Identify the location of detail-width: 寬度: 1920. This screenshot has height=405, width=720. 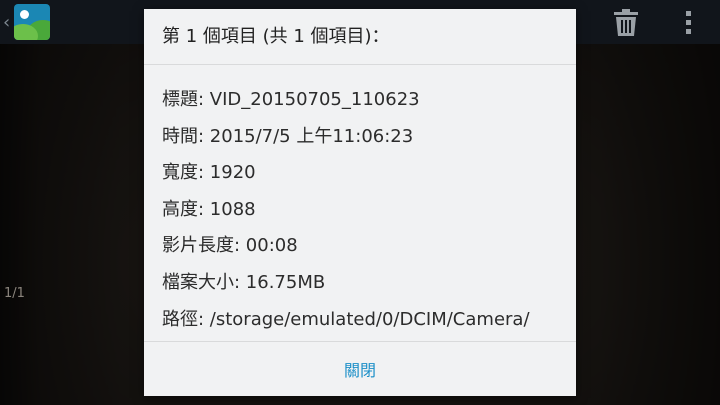
(209, 172).